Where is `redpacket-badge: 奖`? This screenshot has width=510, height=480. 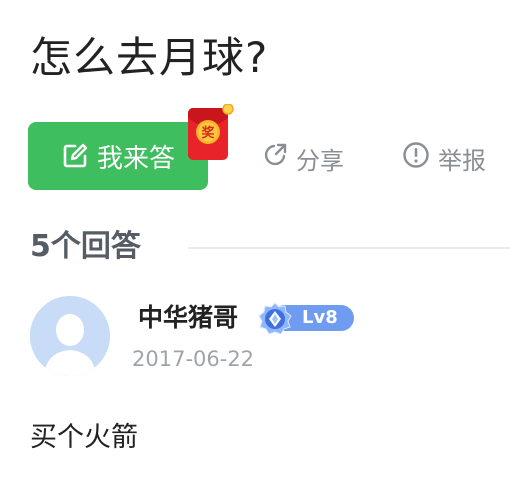
redpacket-badge: 奖 is located at coordinates (210, 132).